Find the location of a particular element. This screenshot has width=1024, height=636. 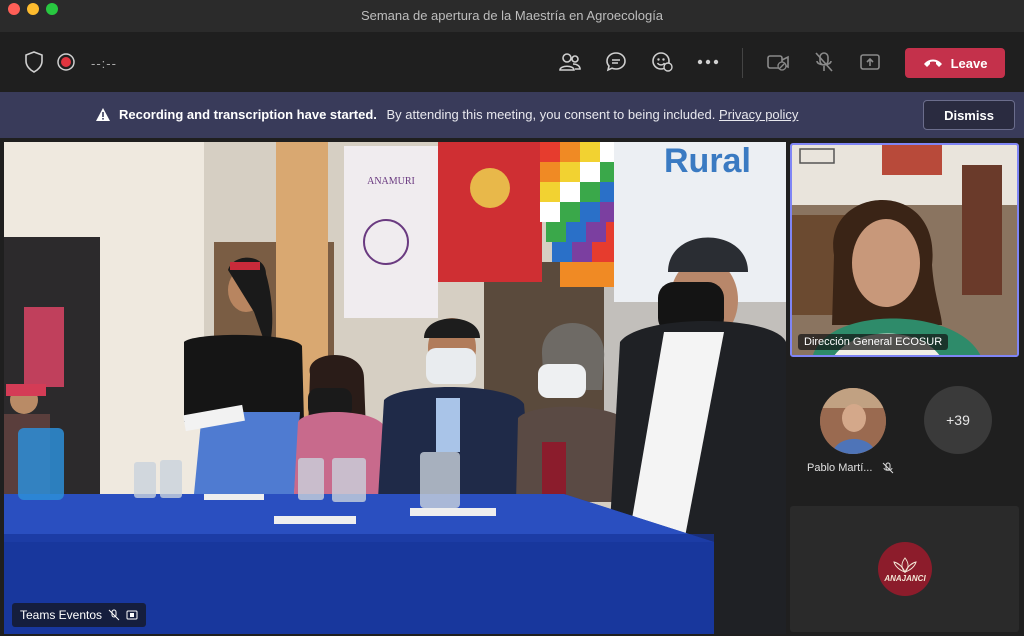

more-icon is located at coordinates (708, 62).